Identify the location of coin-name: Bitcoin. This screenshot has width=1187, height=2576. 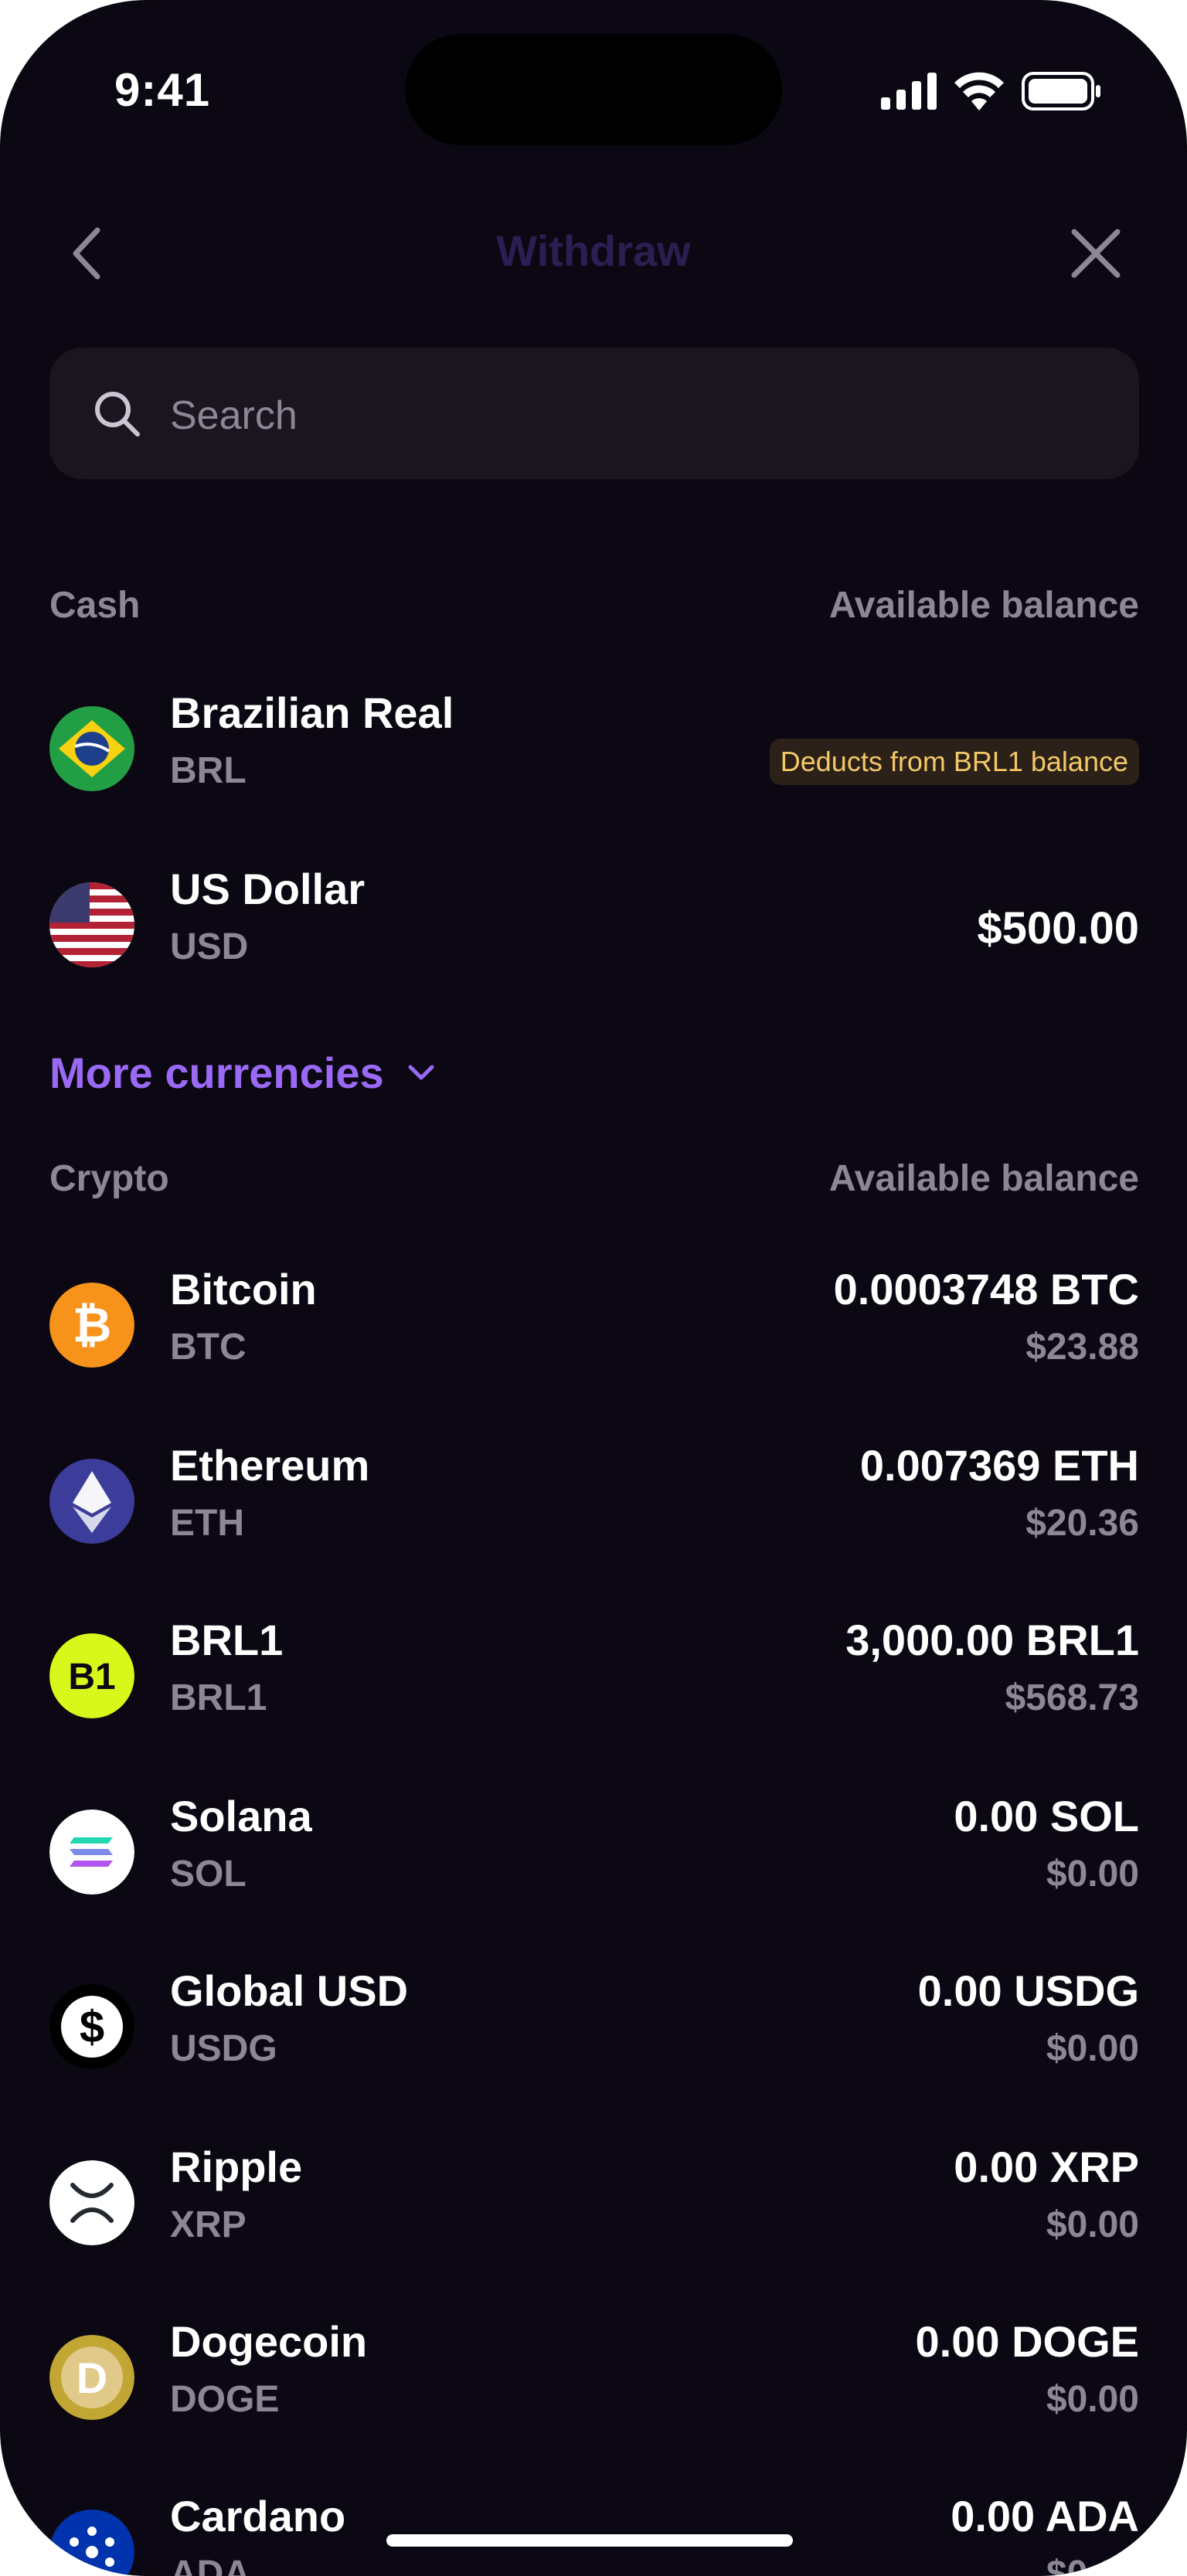
(244, 1289).